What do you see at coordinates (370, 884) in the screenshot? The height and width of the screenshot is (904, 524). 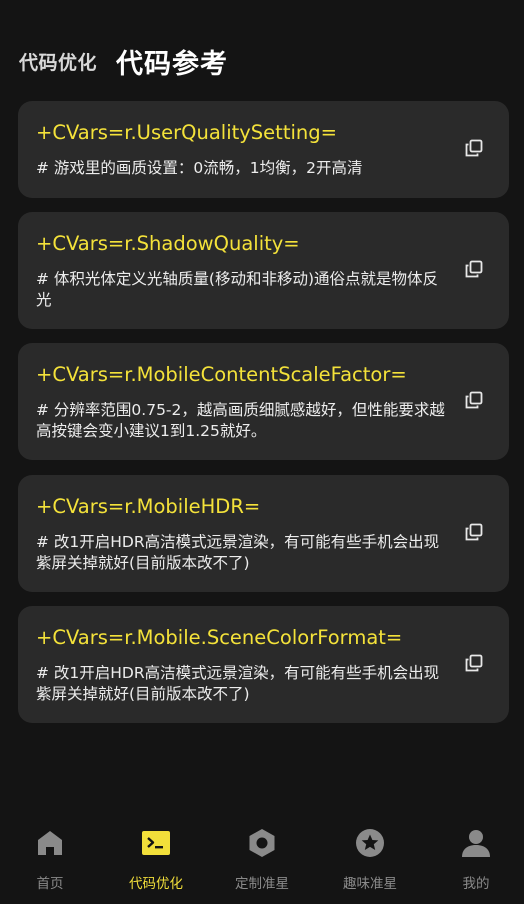 I see `nav-label: 趣味准星` at bounding box center [370, 884].